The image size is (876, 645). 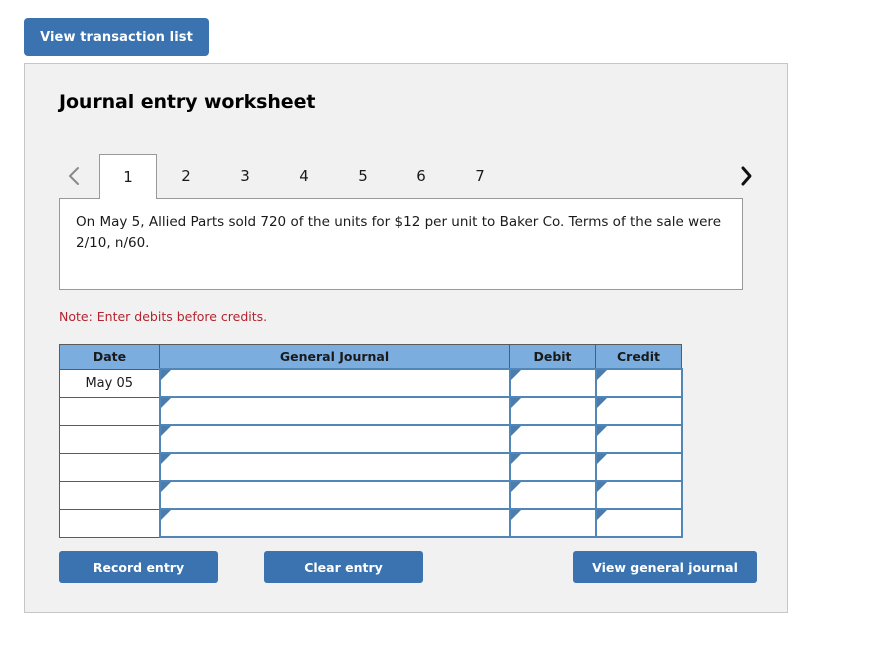 What do you see at coordinates (334, 357) in the screenshot?
I see `column-header-general-journal: General Journal` at bounding box center [334, 357].